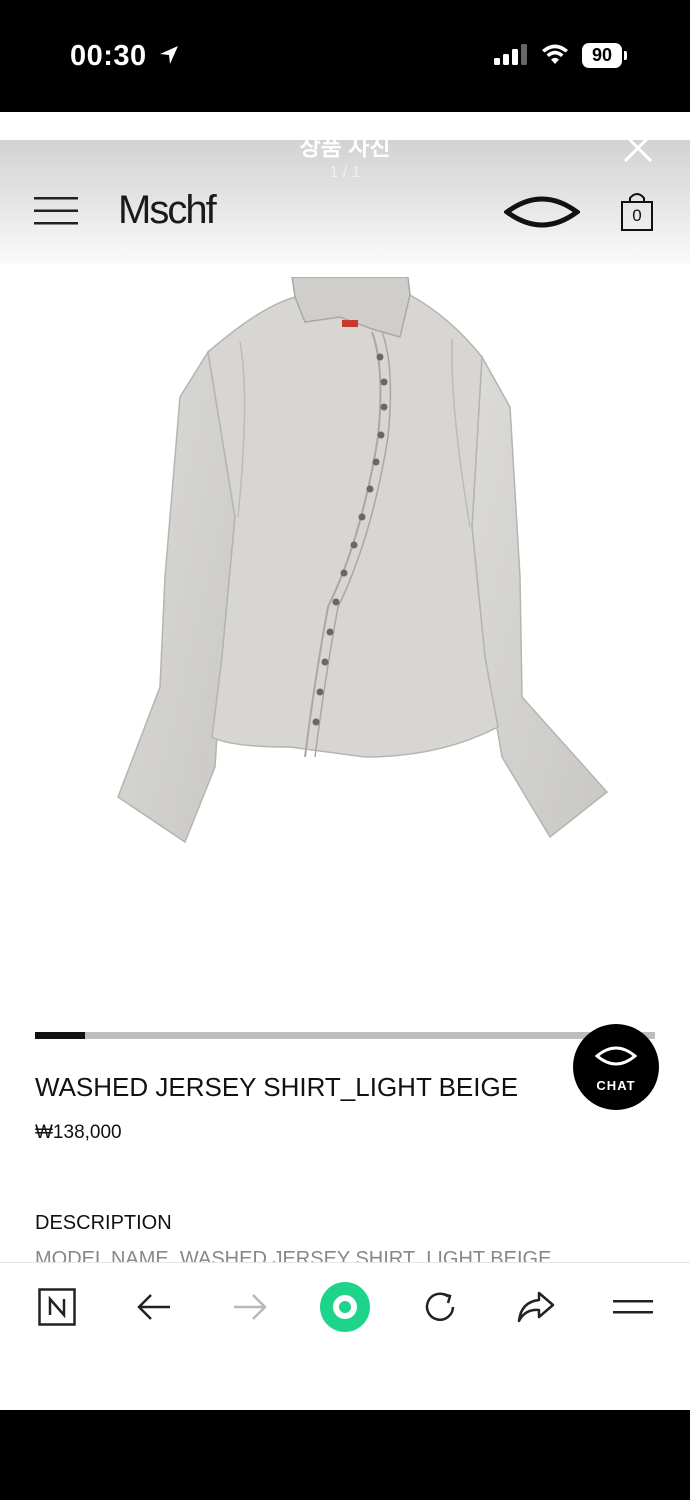 The height and width of the screenshot is (1500, 690). What do you see at coordinates (555, 54) in the screenshot?
I see `wifi-icon` at bounding box center [555, 54].